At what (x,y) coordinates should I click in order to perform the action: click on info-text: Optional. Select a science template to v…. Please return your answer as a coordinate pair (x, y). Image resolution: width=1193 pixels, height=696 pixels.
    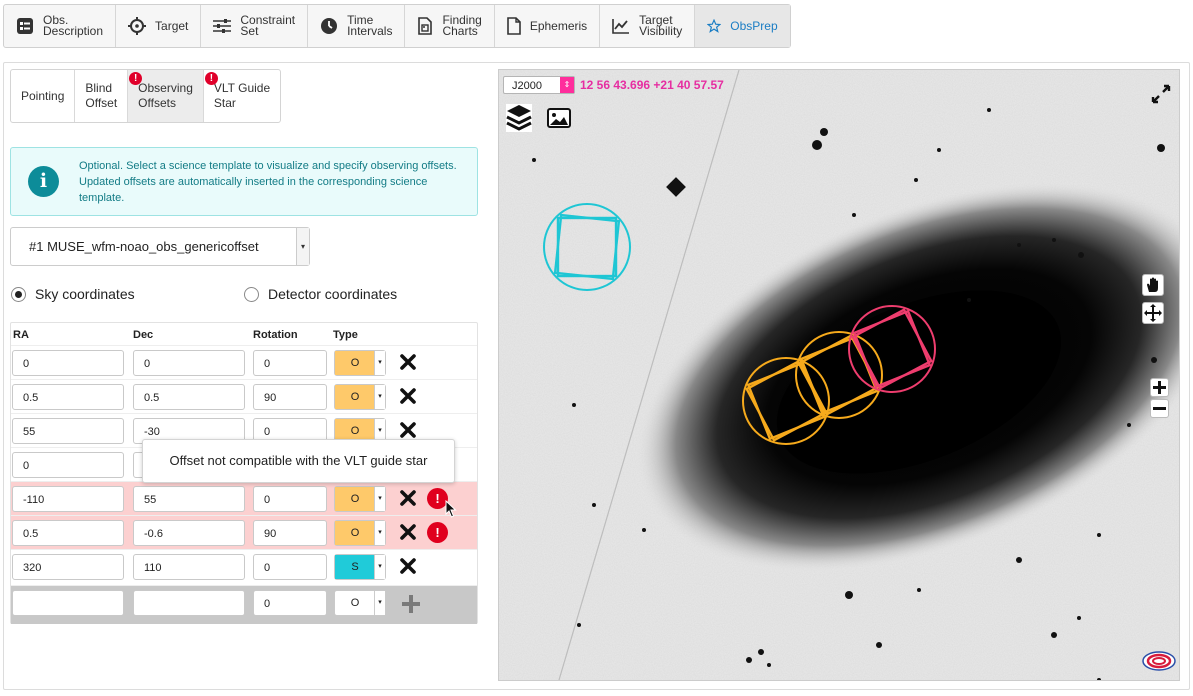
    Looking at the image, I should click on (268, 182).